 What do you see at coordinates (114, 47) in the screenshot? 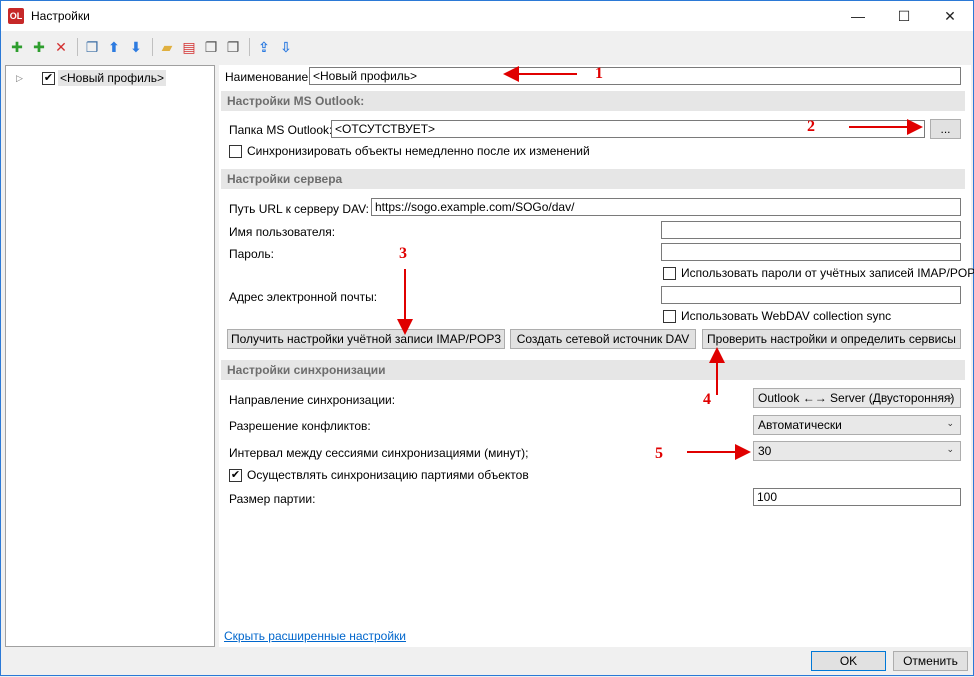
I see `move-up-icon: ⬆` at bounding box center [114, 47].